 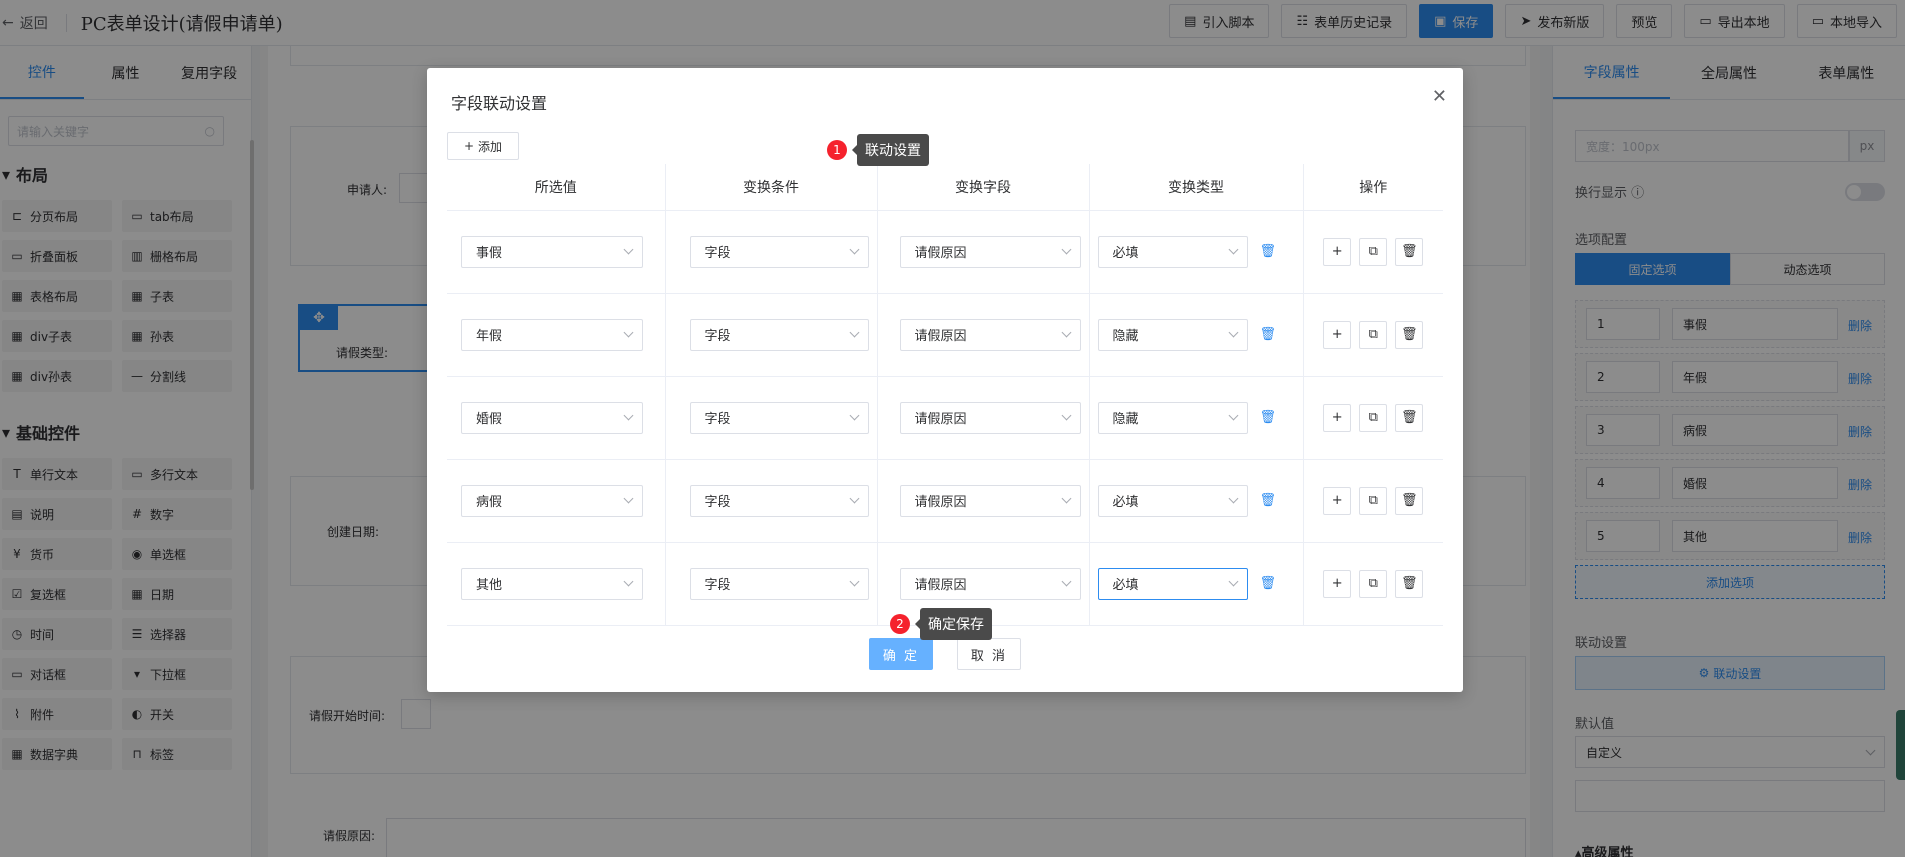 What do you see at coordinates (983, 187) in the screenshot?
I see `column-header: 变换字段` at bounding box center [983, 187].